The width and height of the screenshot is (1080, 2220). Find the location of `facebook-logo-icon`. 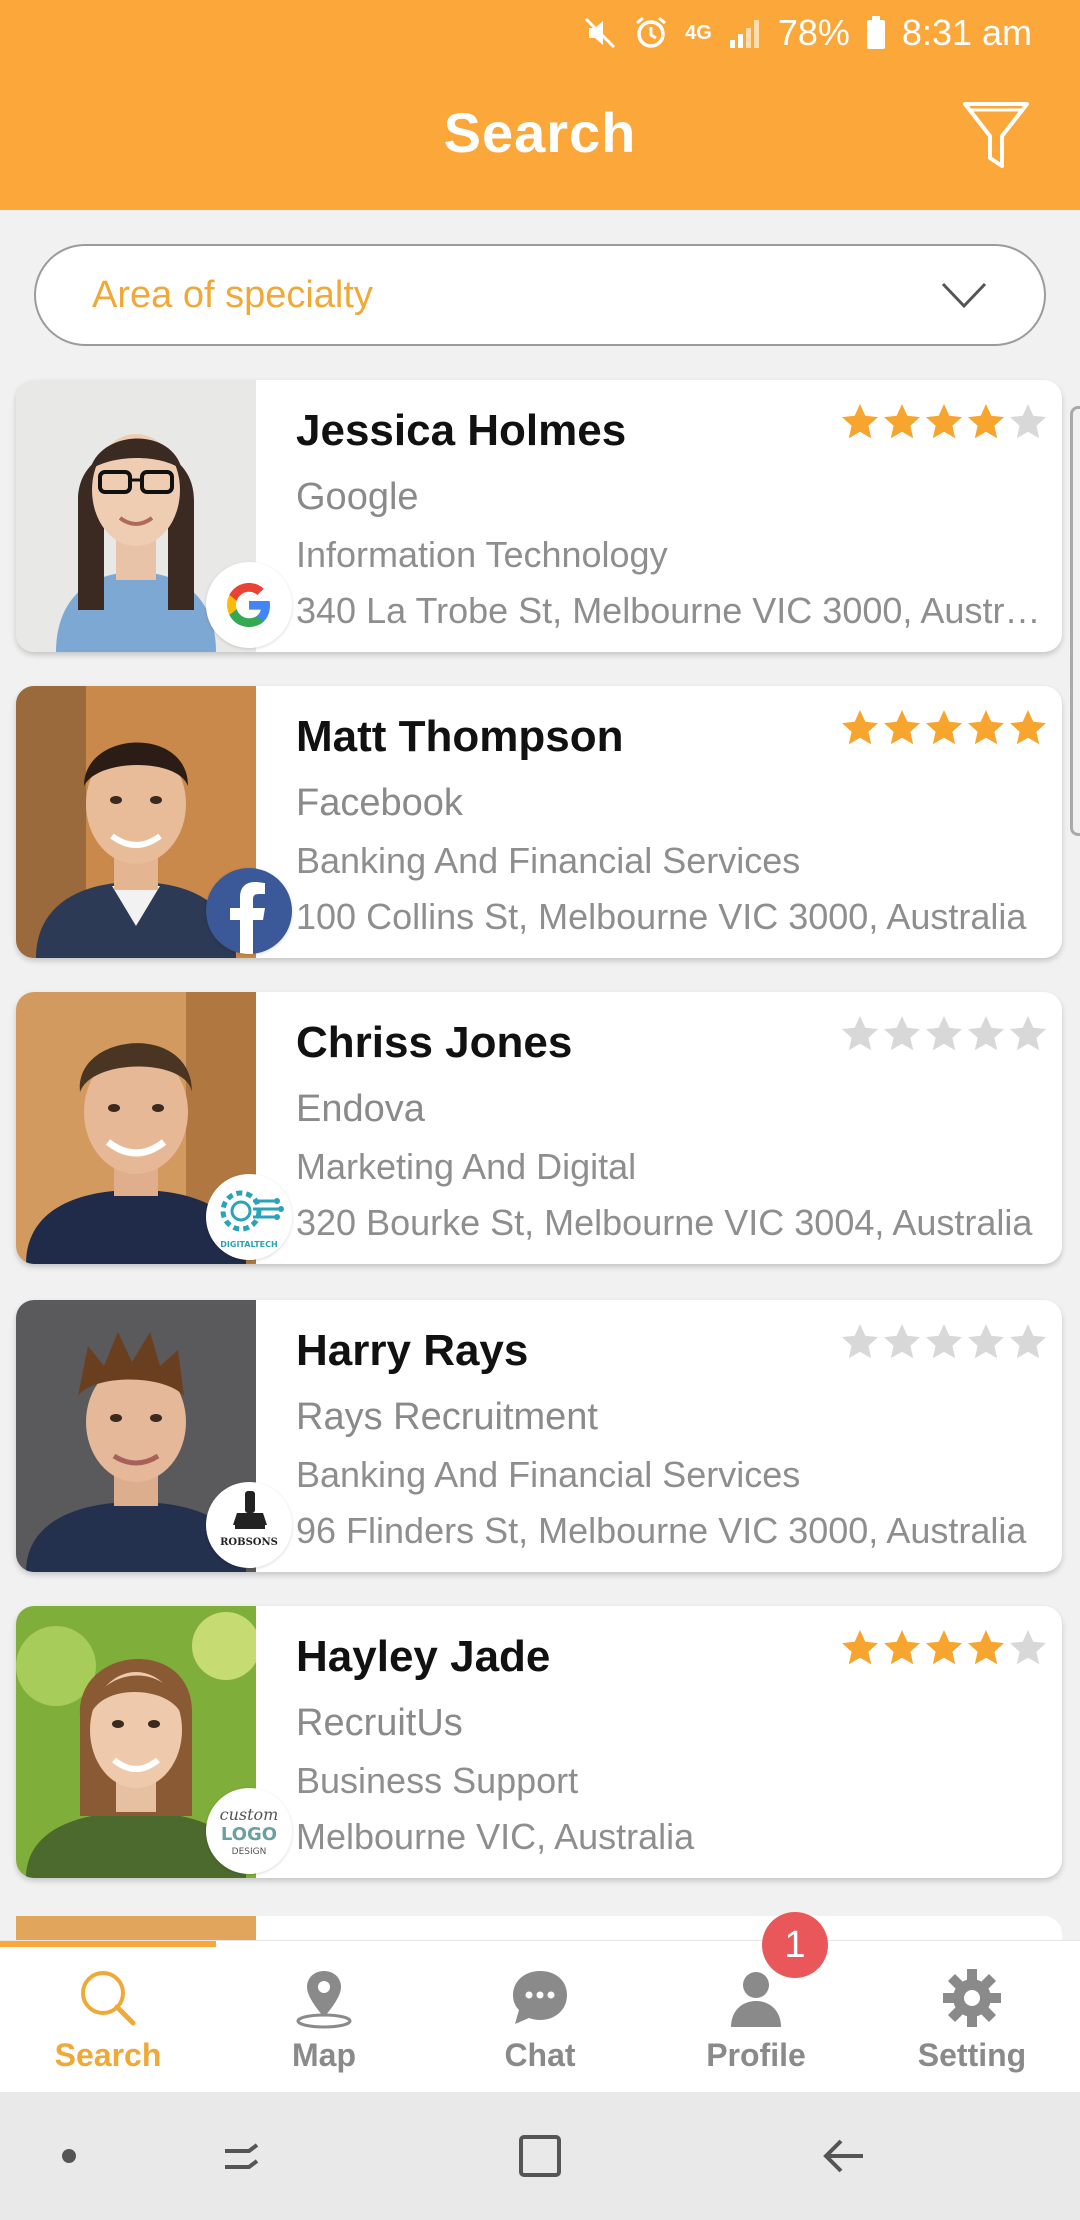

facebook-logo-icon is located at coordinates (247, 918).